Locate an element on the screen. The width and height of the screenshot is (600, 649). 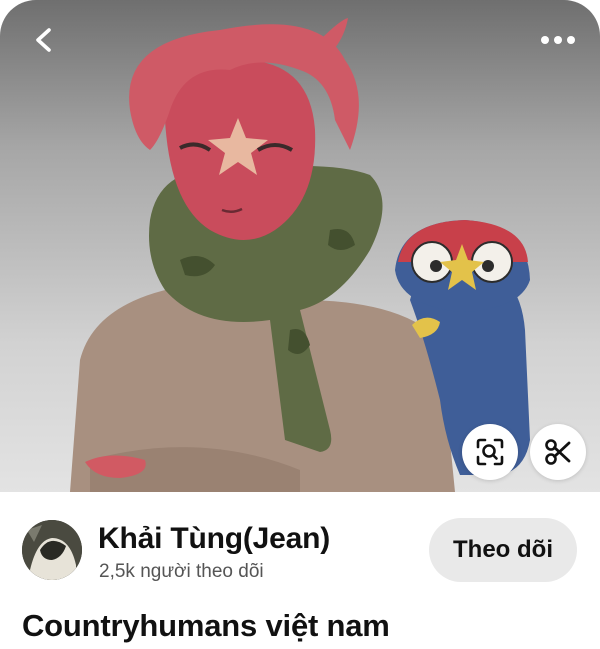
creator-name: Khải Tùng(Jean) is located at coordinates (214, 539).